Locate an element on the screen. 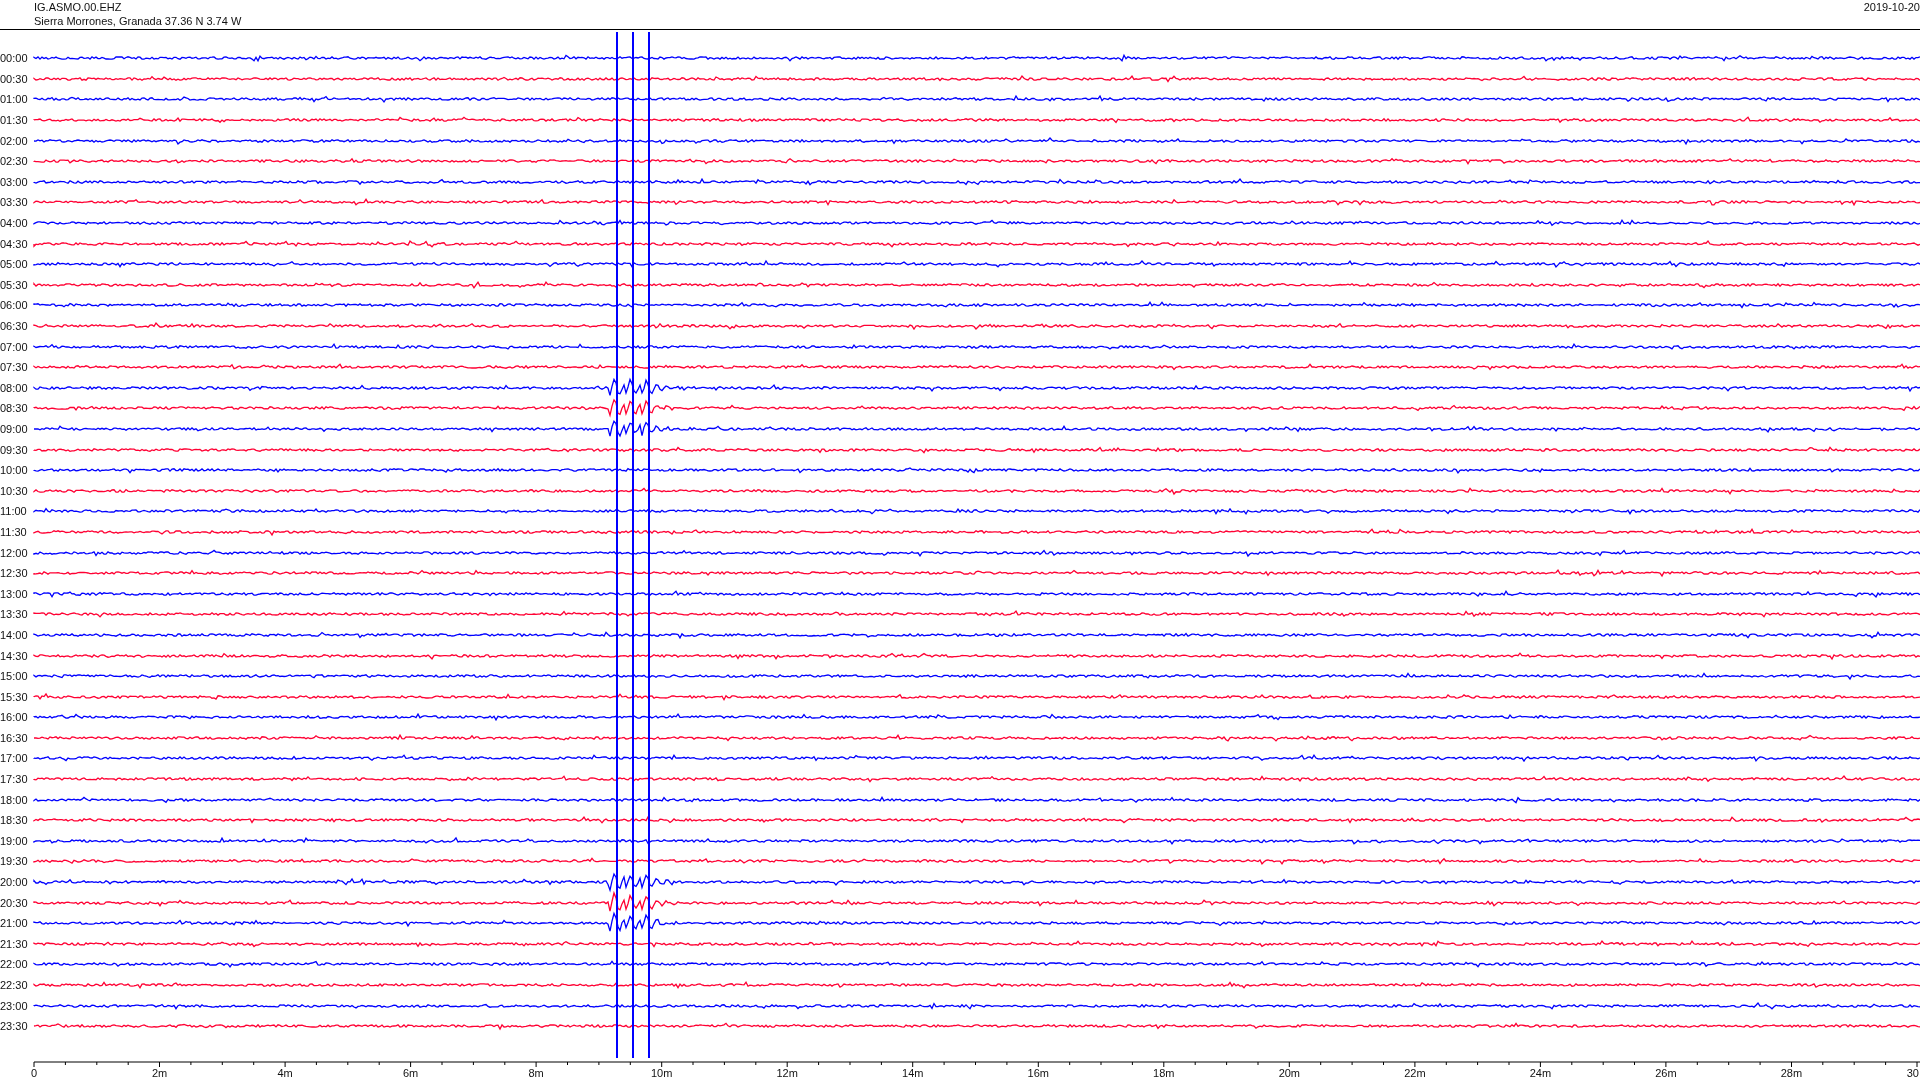 The width and height of the screenshot is (1920, 1080). time-label: 13:00 is located at coordinates (14, 593).